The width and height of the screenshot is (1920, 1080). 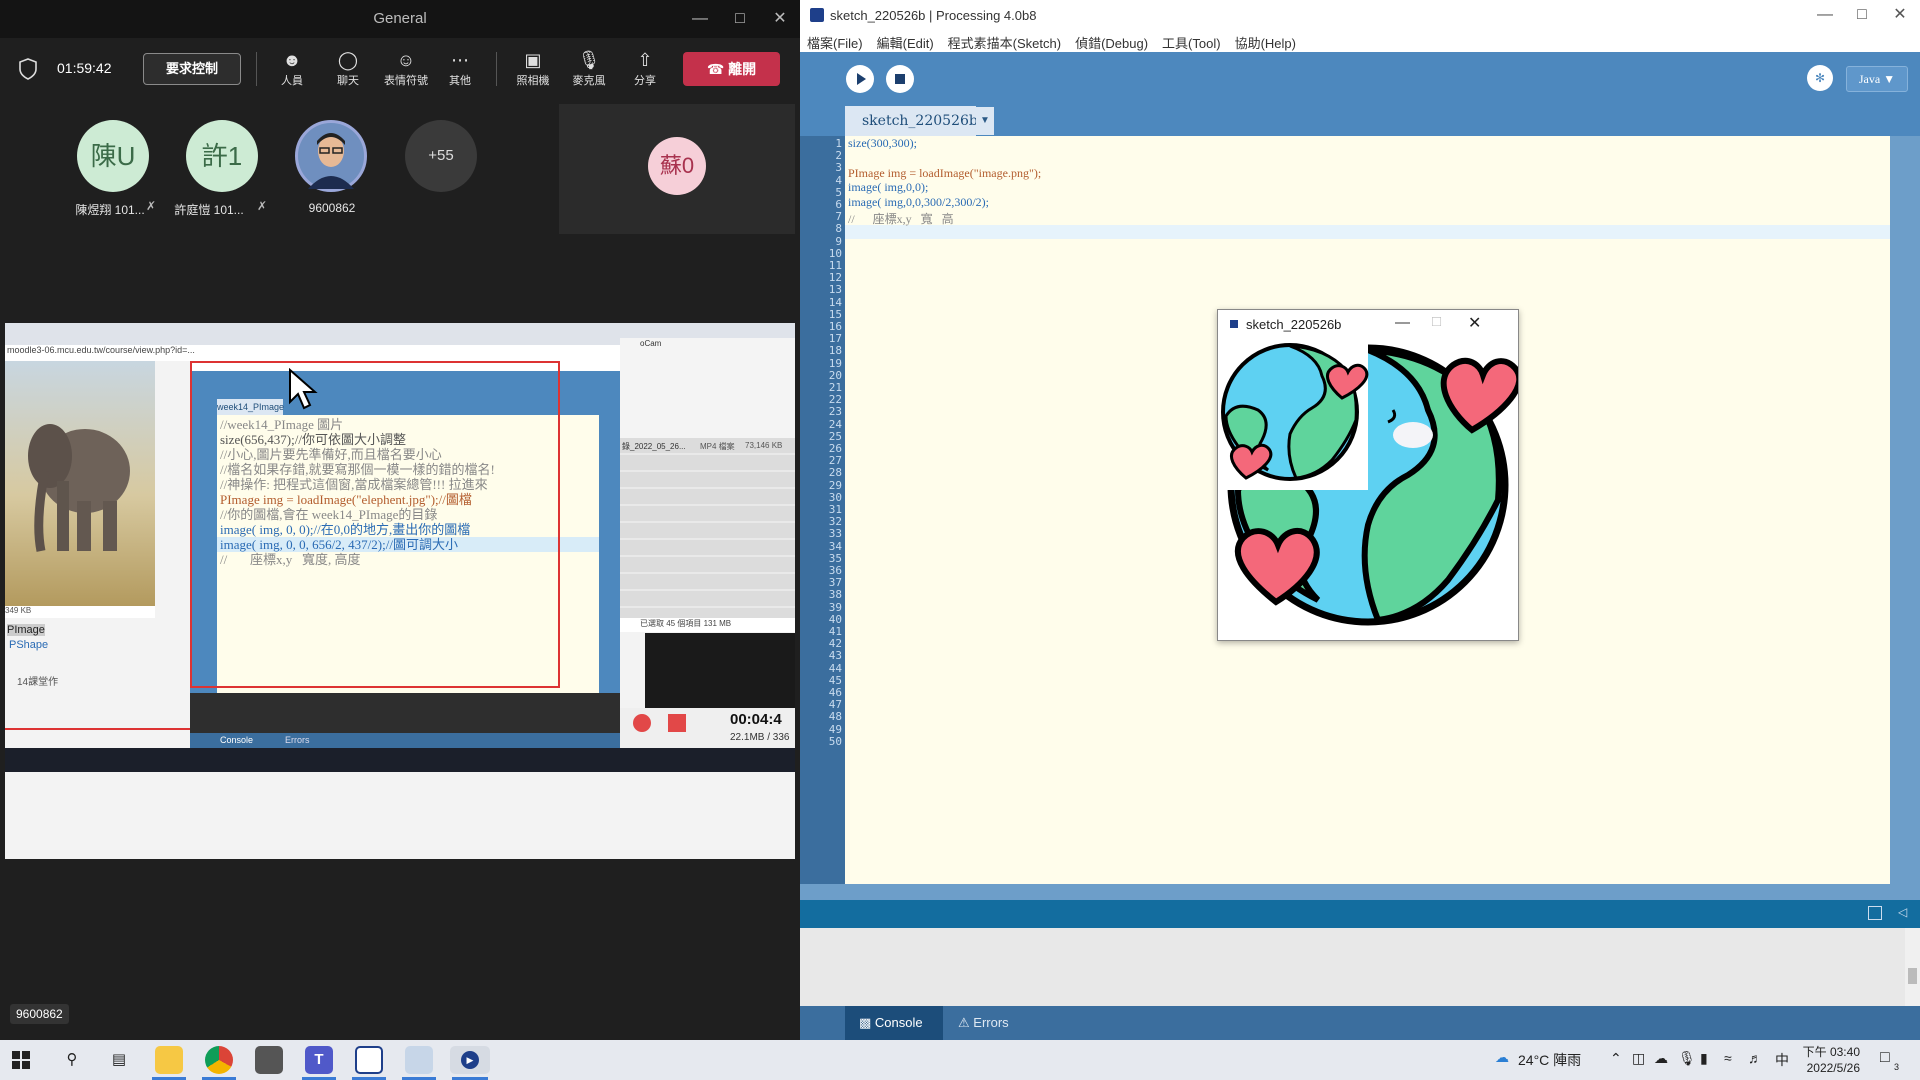 What do you see at coordinates (269, 1060) in the screenshot?
I see `app-cube-icon` at bounding box center [269, 1060].